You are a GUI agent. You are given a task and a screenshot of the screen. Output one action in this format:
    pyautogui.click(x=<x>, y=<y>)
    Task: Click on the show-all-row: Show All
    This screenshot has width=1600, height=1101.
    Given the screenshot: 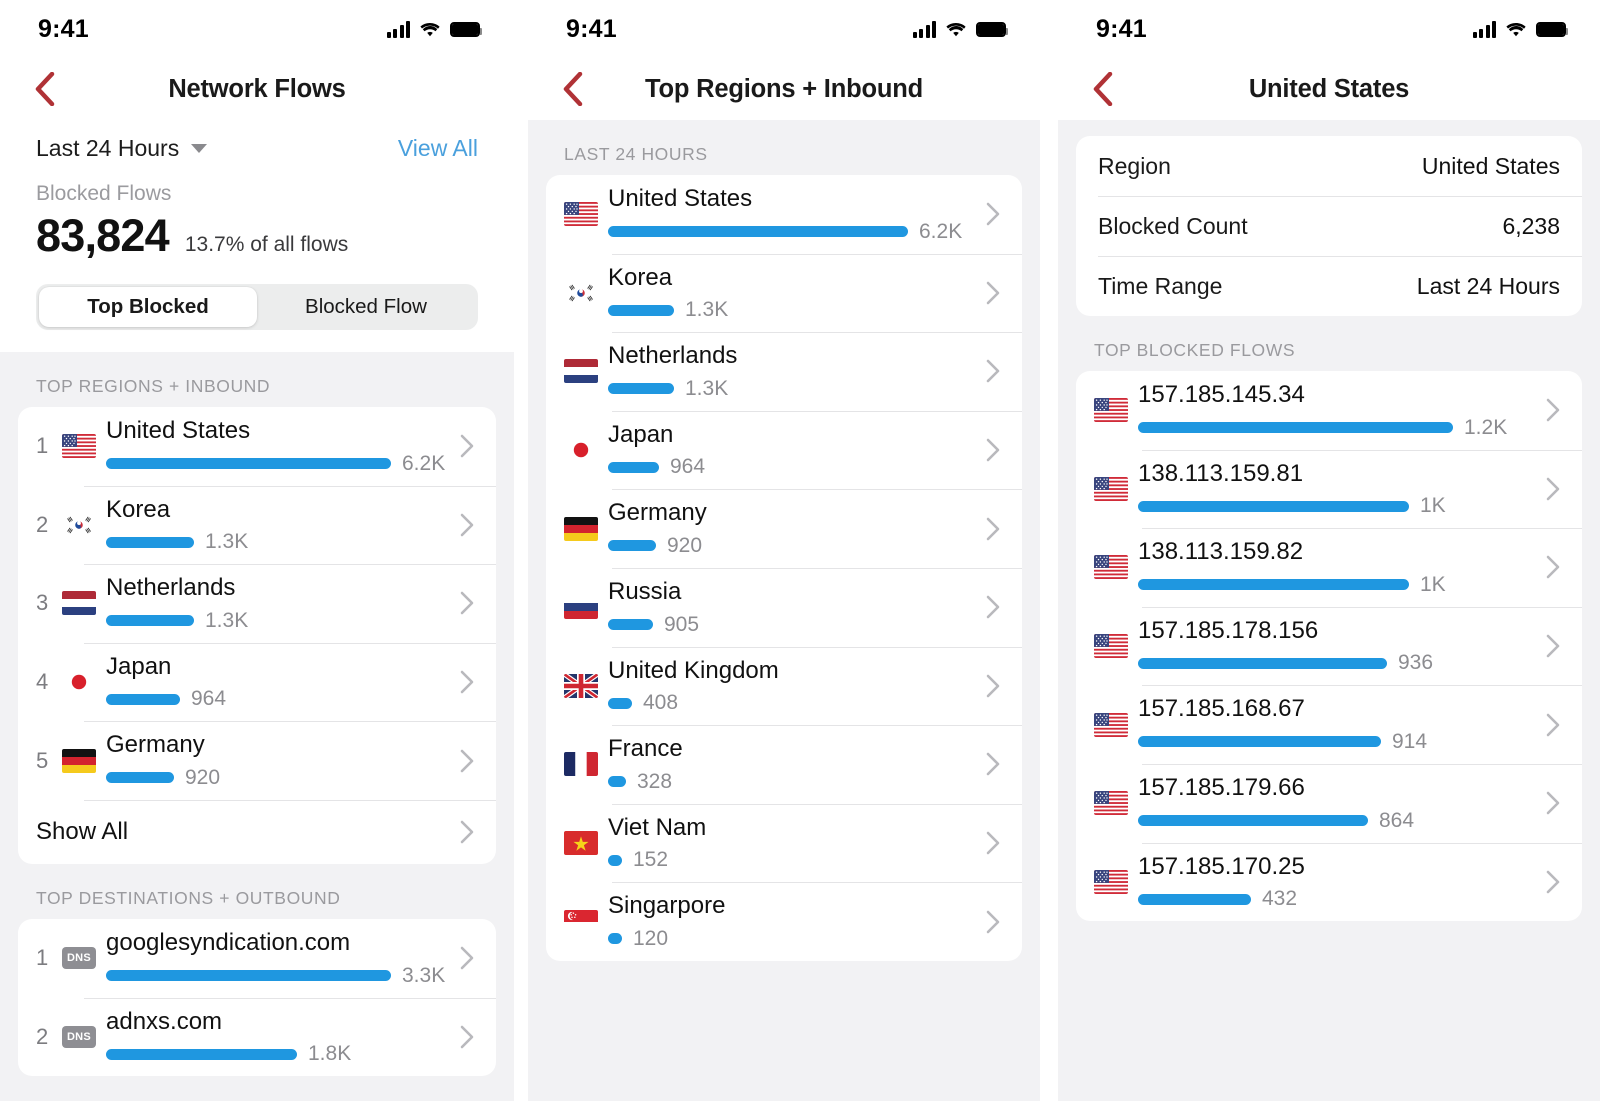 What is the action you would take?
    pyautogui.click(x=257, y=831)
    